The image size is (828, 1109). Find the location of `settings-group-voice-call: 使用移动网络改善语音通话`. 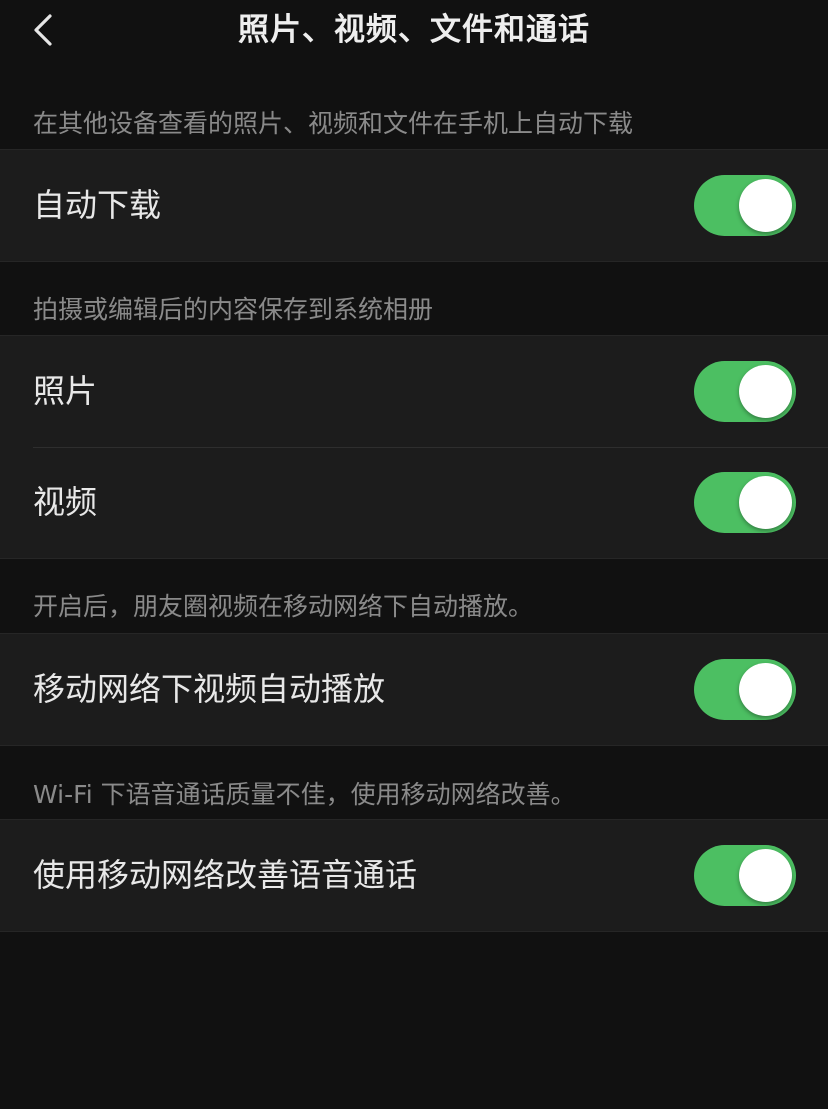

settings-group-voice-call: 使用移动网络改善语音通话 is located at coordinates (414, 875).